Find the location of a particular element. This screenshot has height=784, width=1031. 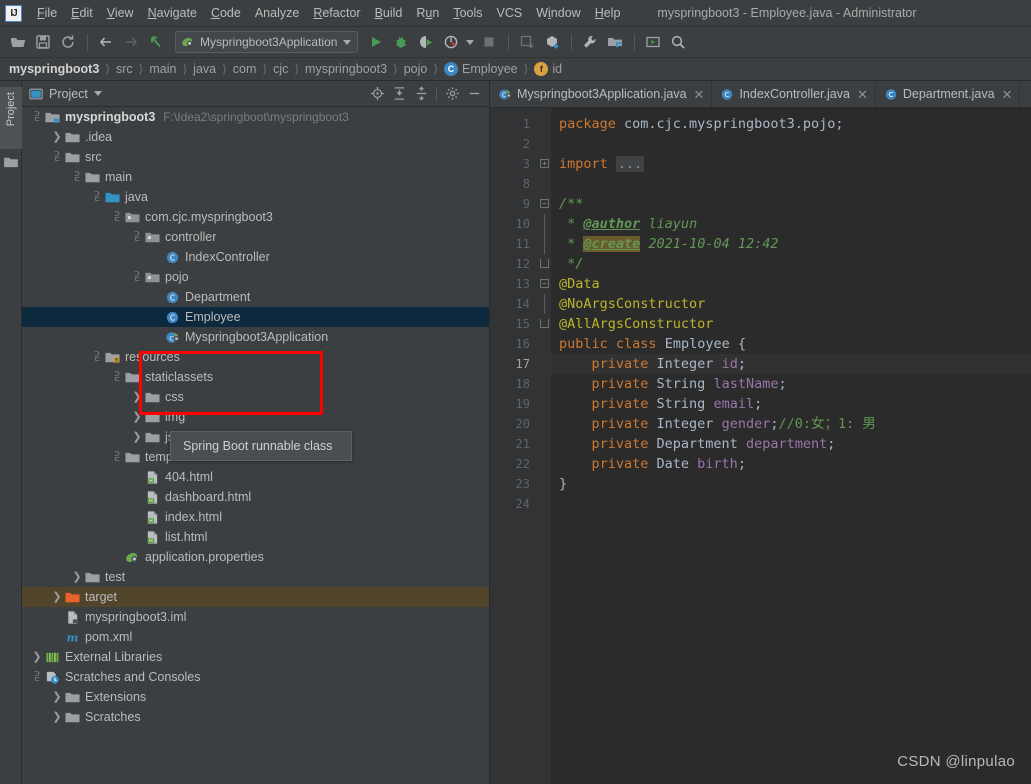

menu-item-vcs: VCS is located at coordinates (510, 13).